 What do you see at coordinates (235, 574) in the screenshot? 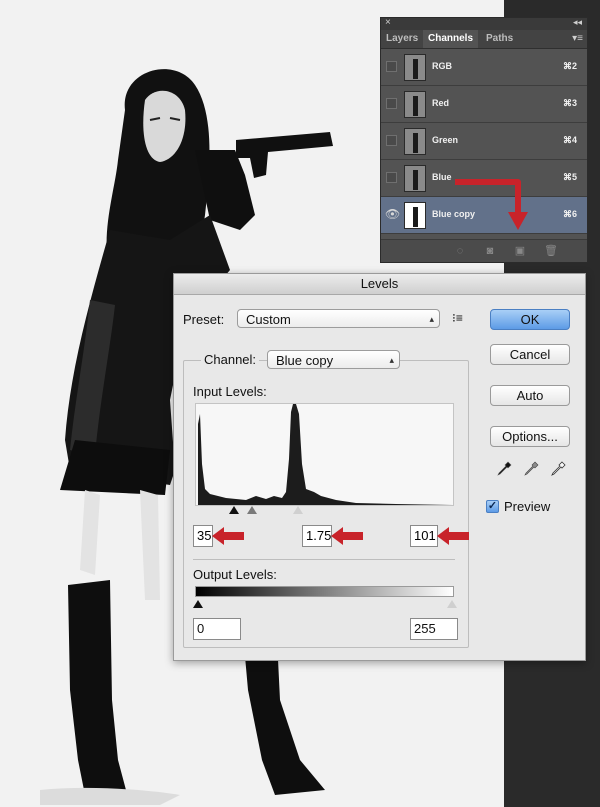
I see `output-levels-label: Output Levels:` at bounding box center [235, 574].